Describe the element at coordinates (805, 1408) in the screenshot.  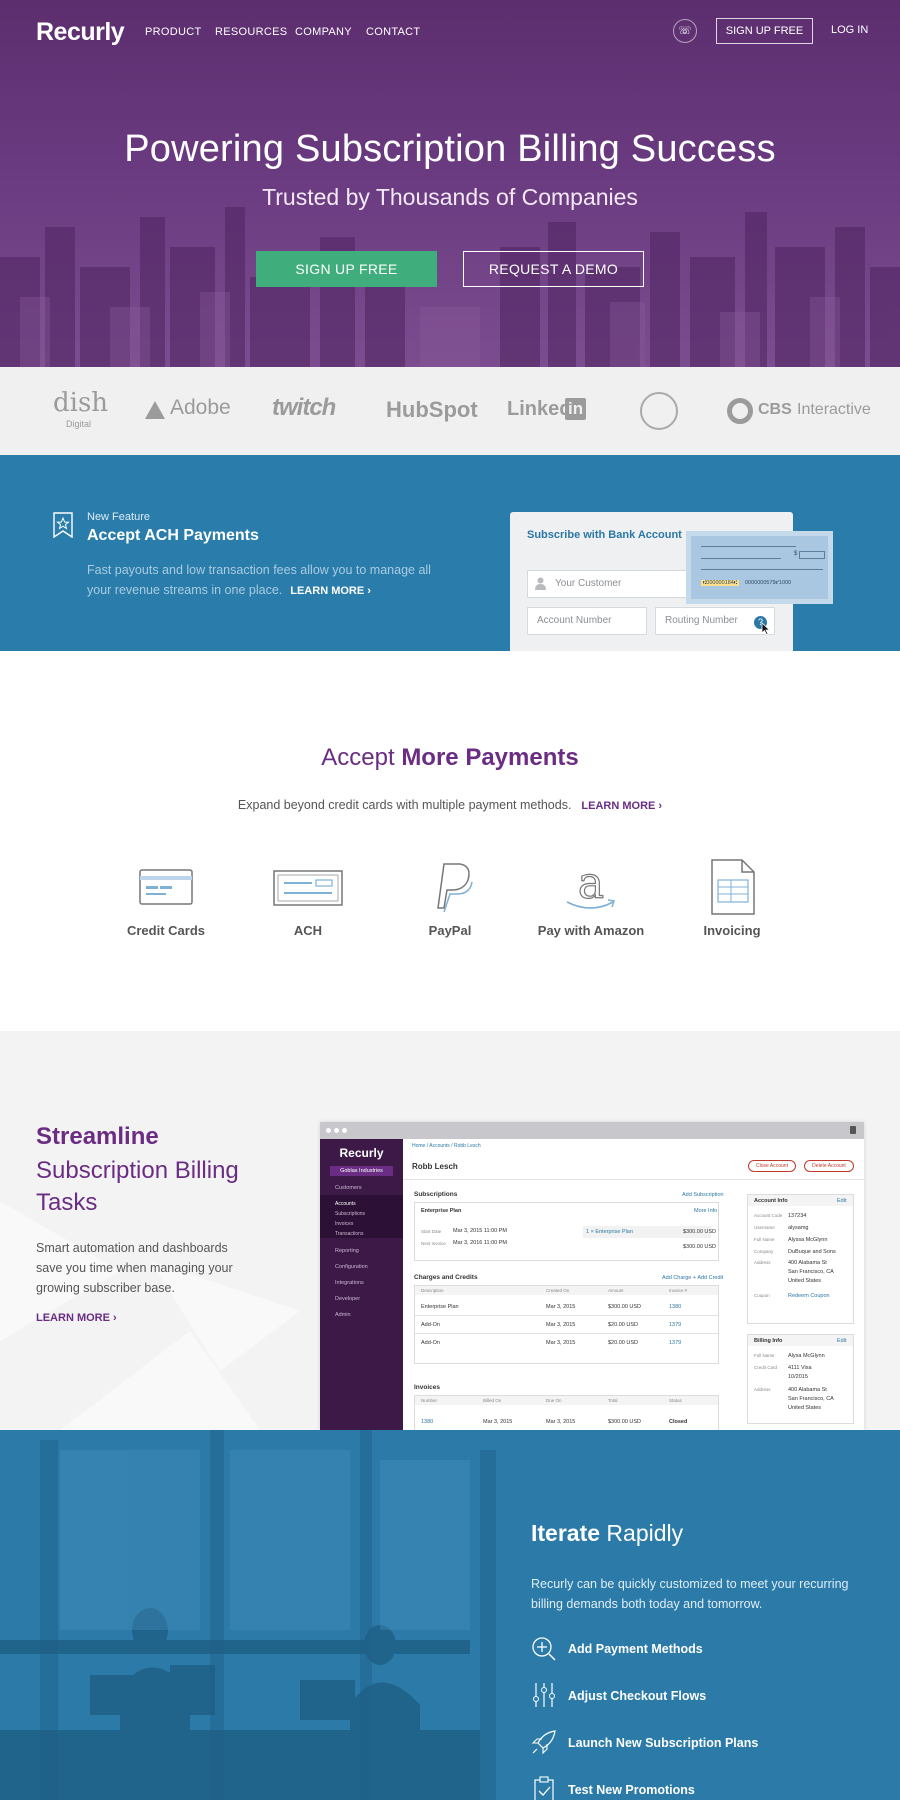
I see `billing-address-line-3: United States` at that location.